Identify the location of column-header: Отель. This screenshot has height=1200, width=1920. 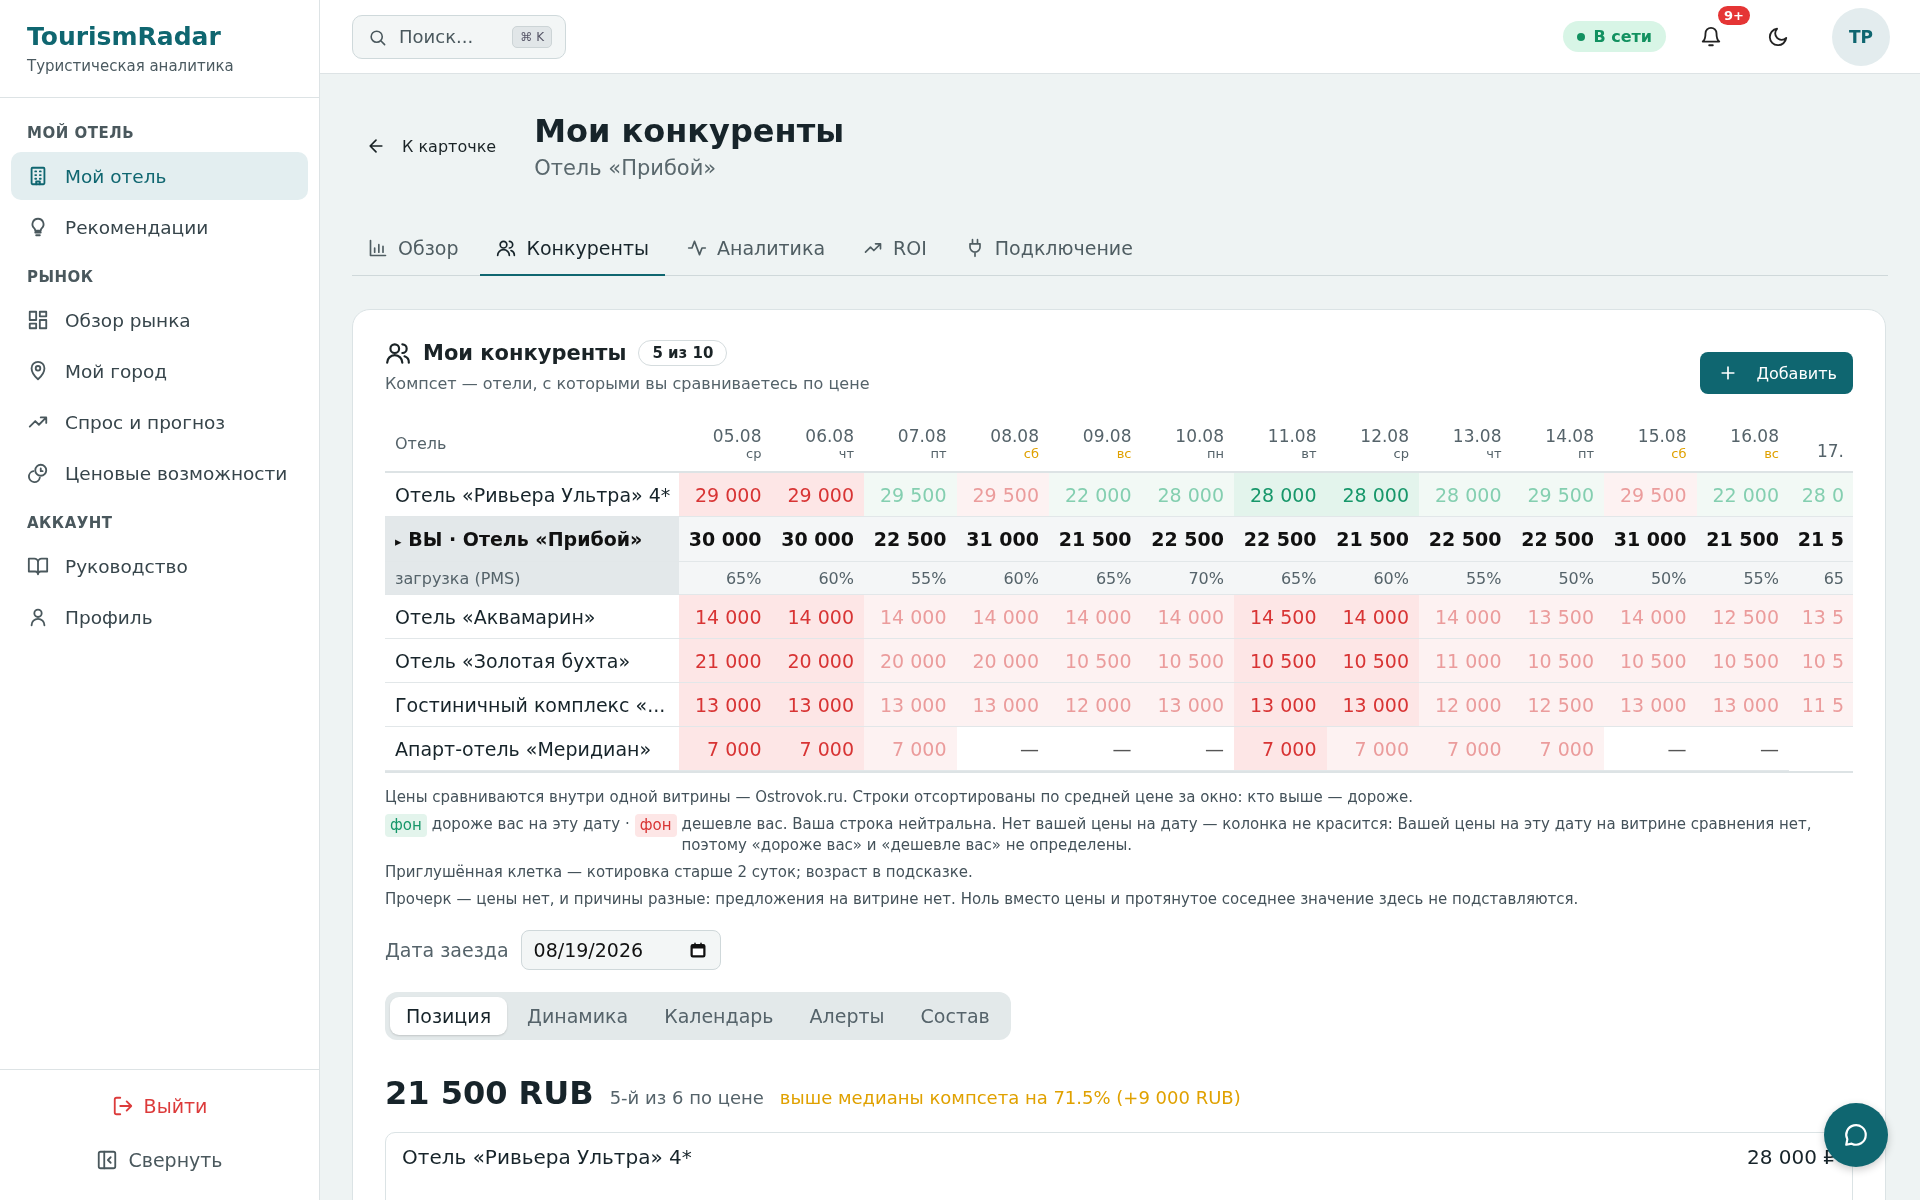
(532, 444).